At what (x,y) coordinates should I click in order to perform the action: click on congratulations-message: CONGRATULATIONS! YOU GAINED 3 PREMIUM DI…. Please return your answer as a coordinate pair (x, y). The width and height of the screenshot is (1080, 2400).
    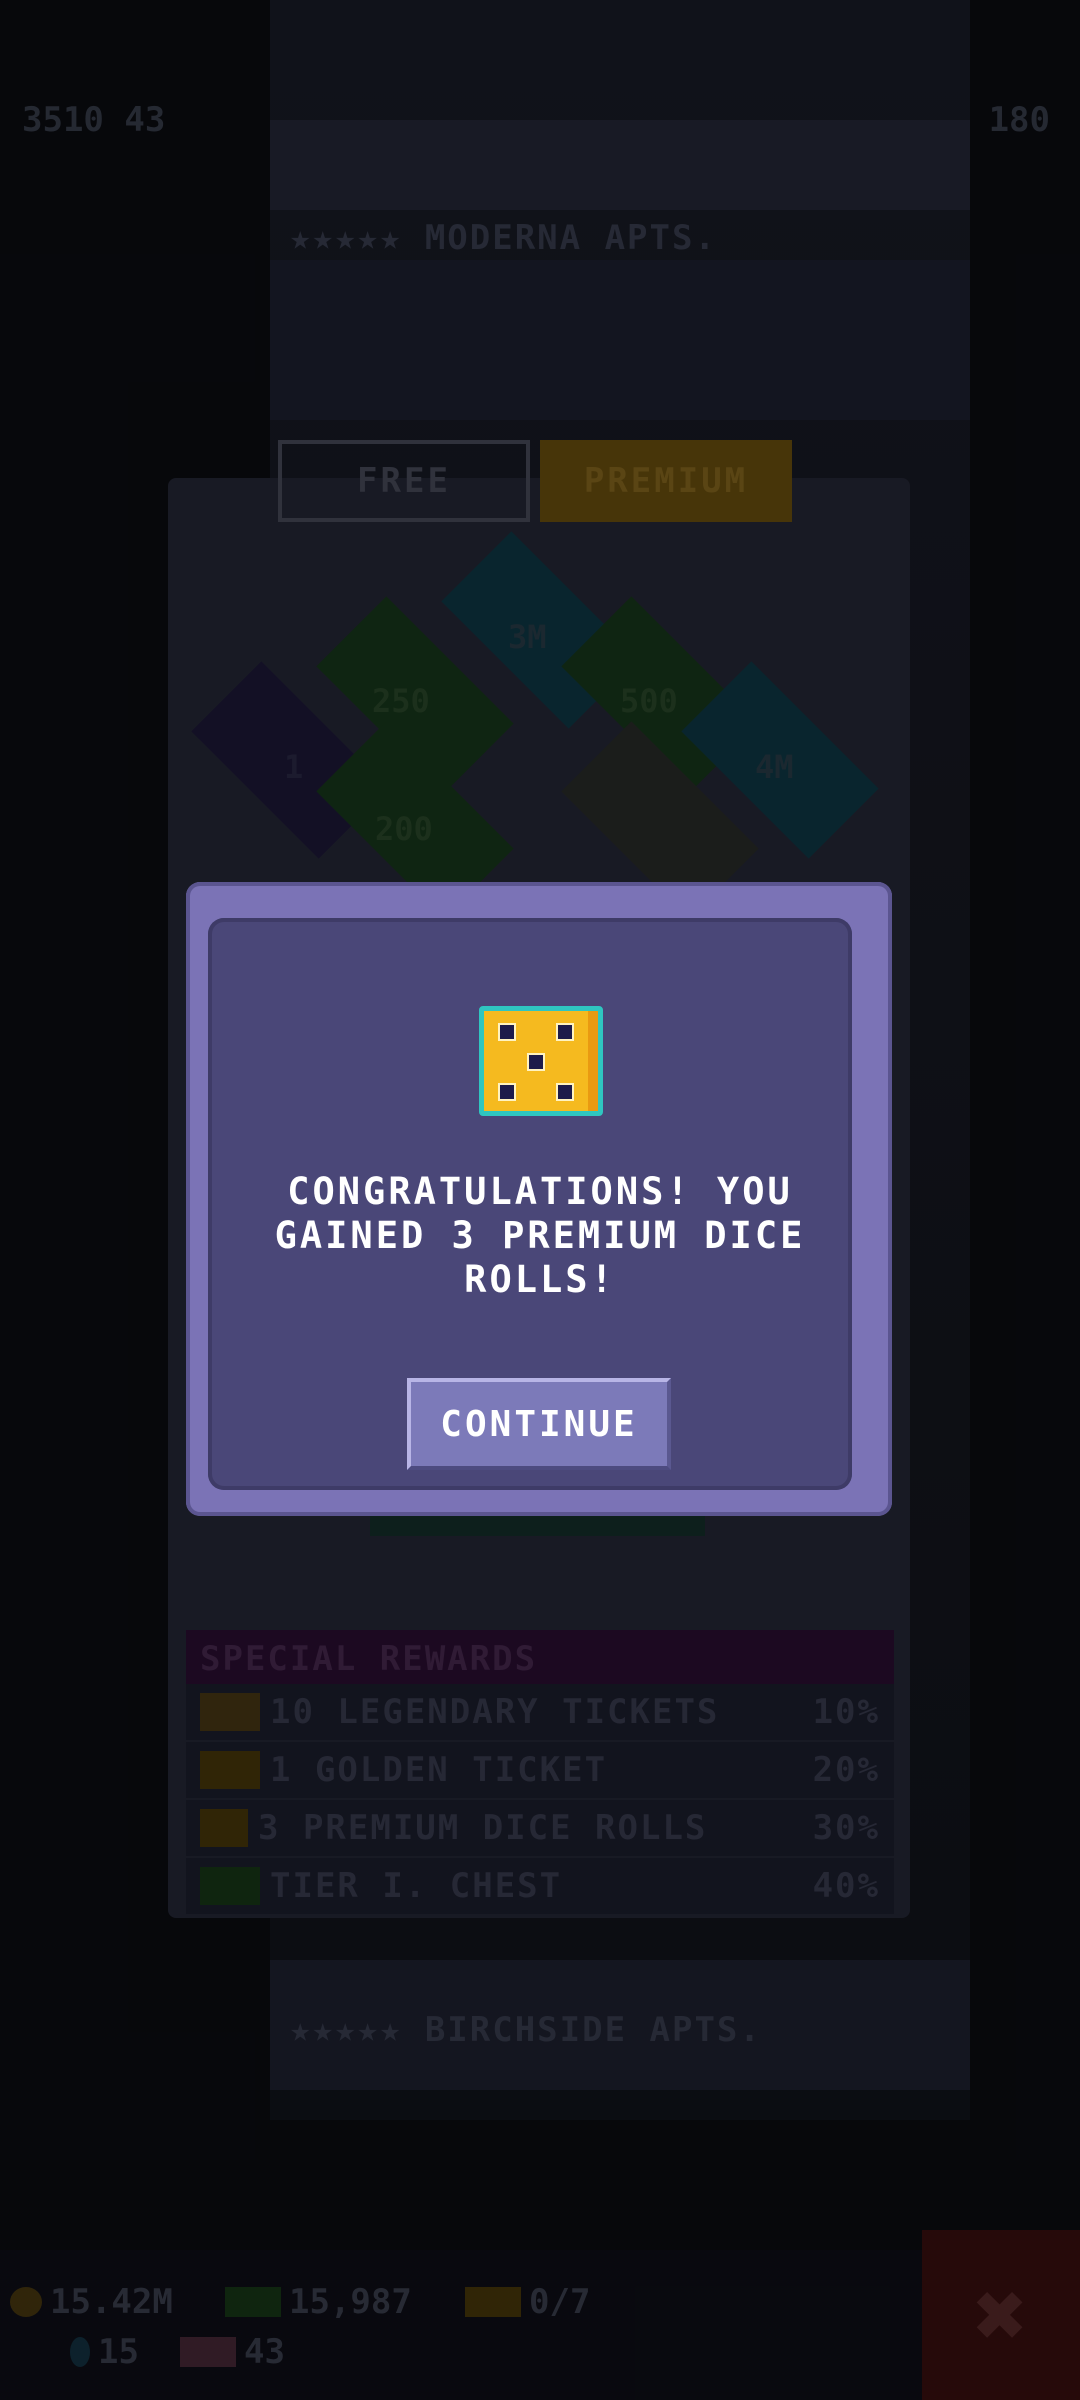
    Looking at the image, I should click on (540, 1235).